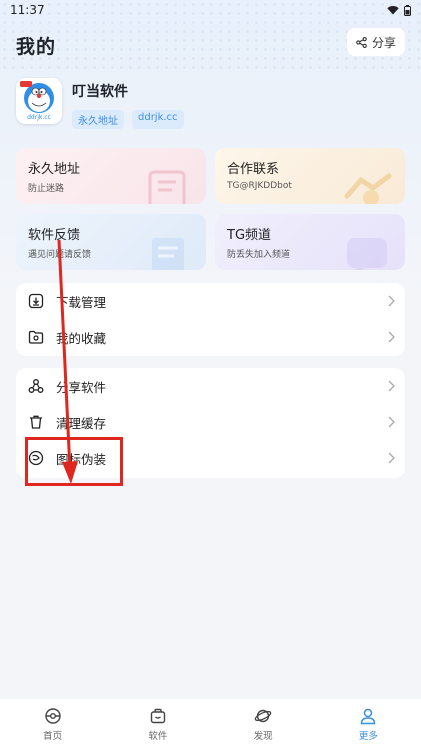  I want to click on card-feedback: 软件反馈 遇见问题请反馈, so click(111, 242).